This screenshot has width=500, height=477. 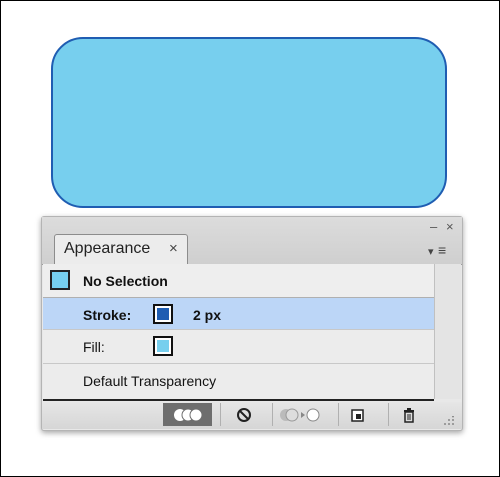 What do you see at coordinates (238, 347) in the screenshot?
I see `fill-row: Fill:` at bounding box center [238, 347].